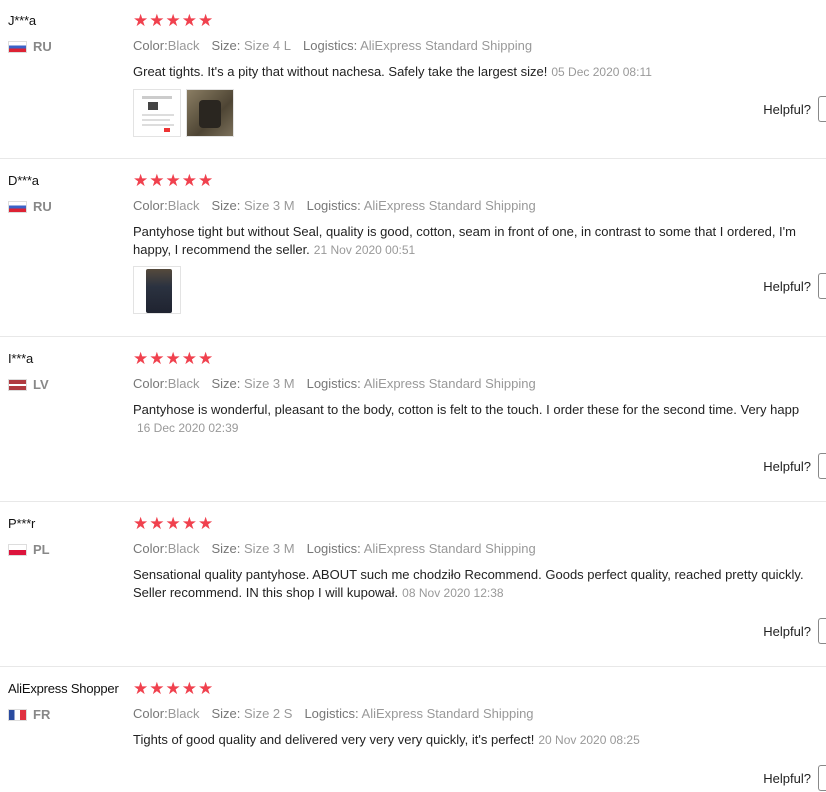 Image resolution: width=826 pixels, height=792 pixels. What do you see at coordinates (29, 549) in the screenshot?
I see `reviewer-country: PL` at bounding box center [29, 549].